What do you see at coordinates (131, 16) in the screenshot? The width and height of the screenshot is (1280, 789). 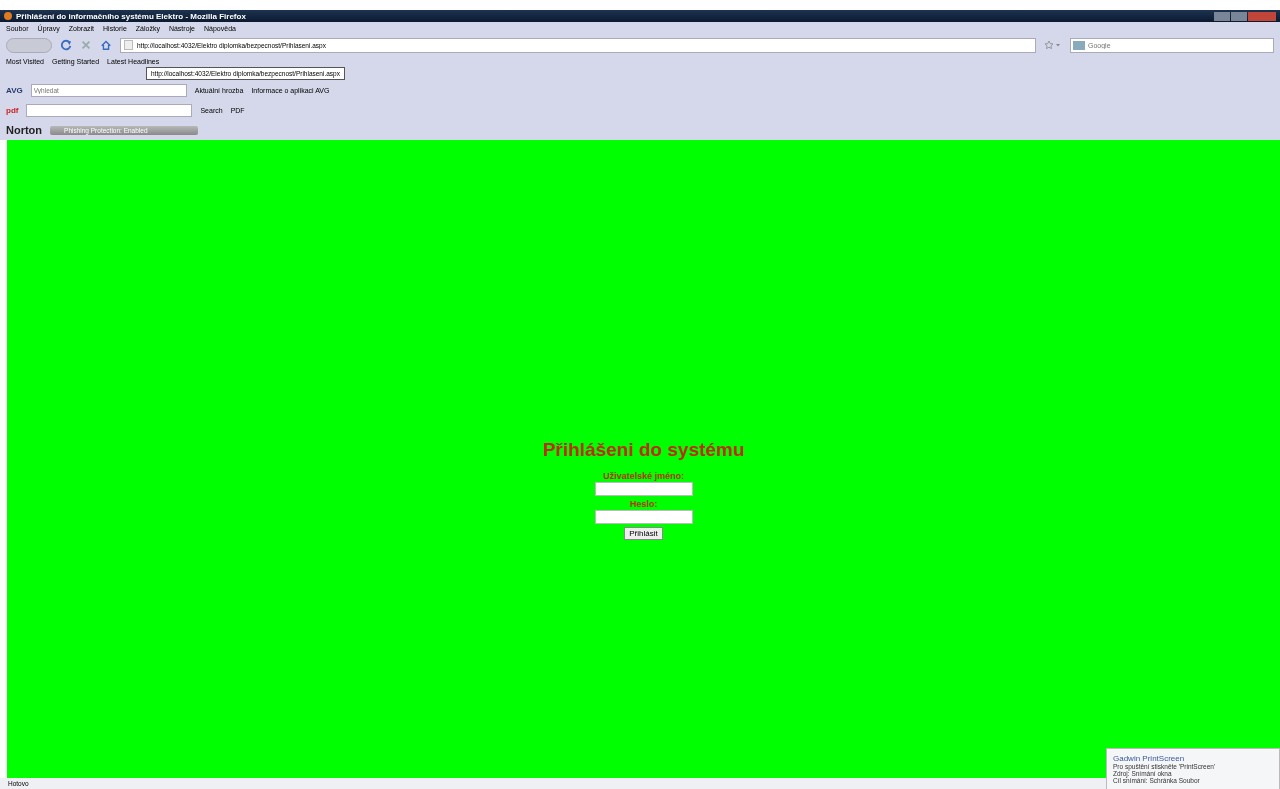 I see `window-title: Přihlášení do informačního systému Elektro - Mozilla Firefox` at bounding box center [131, 16].